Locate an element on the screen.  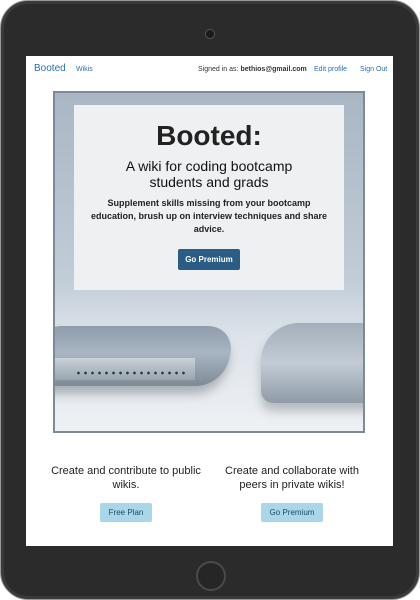
brand-link: Booted is located at coordinates (50, 68).